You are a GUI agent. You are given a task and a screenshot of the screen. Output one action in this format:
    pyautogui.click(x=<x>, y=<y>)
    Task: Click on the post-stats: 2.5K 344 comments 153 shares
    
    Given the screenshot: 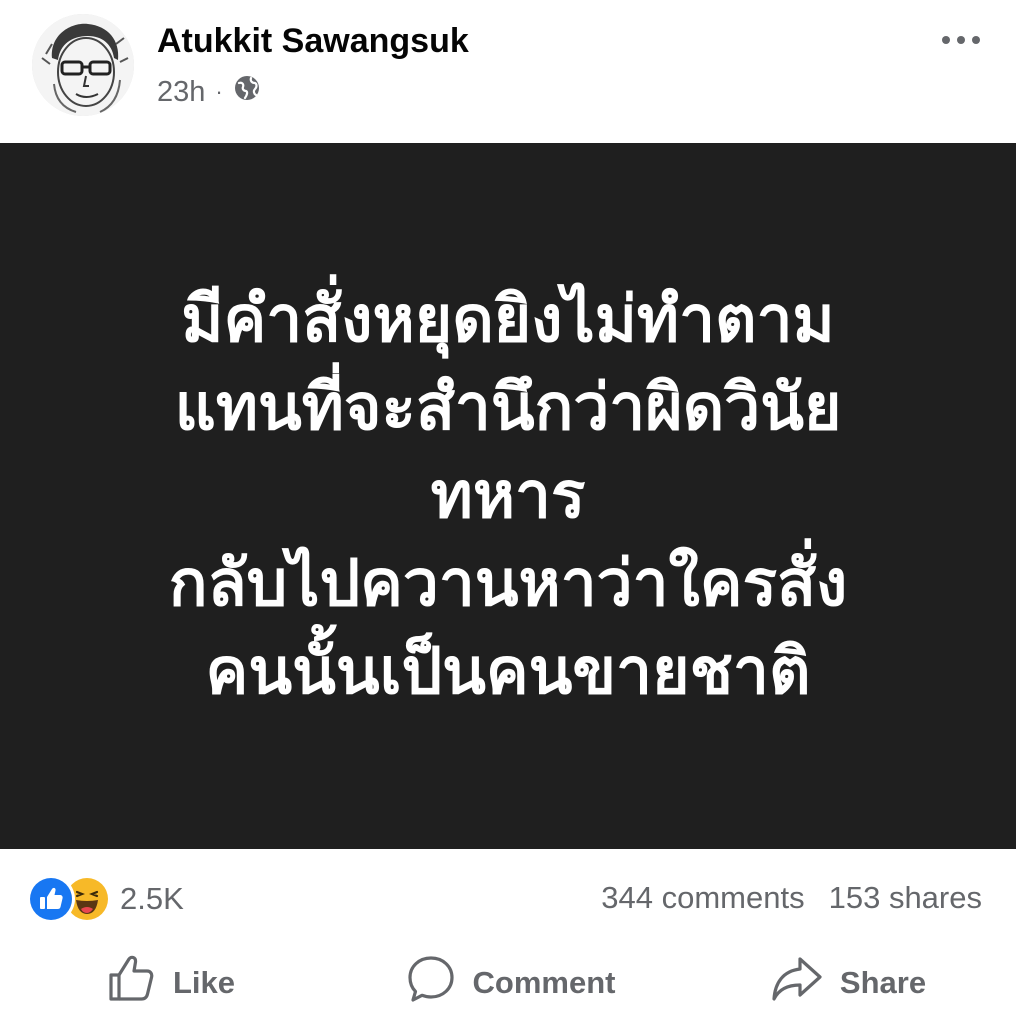 What is the action you would take?
    pyautogui.click(x=508, y=901)
    